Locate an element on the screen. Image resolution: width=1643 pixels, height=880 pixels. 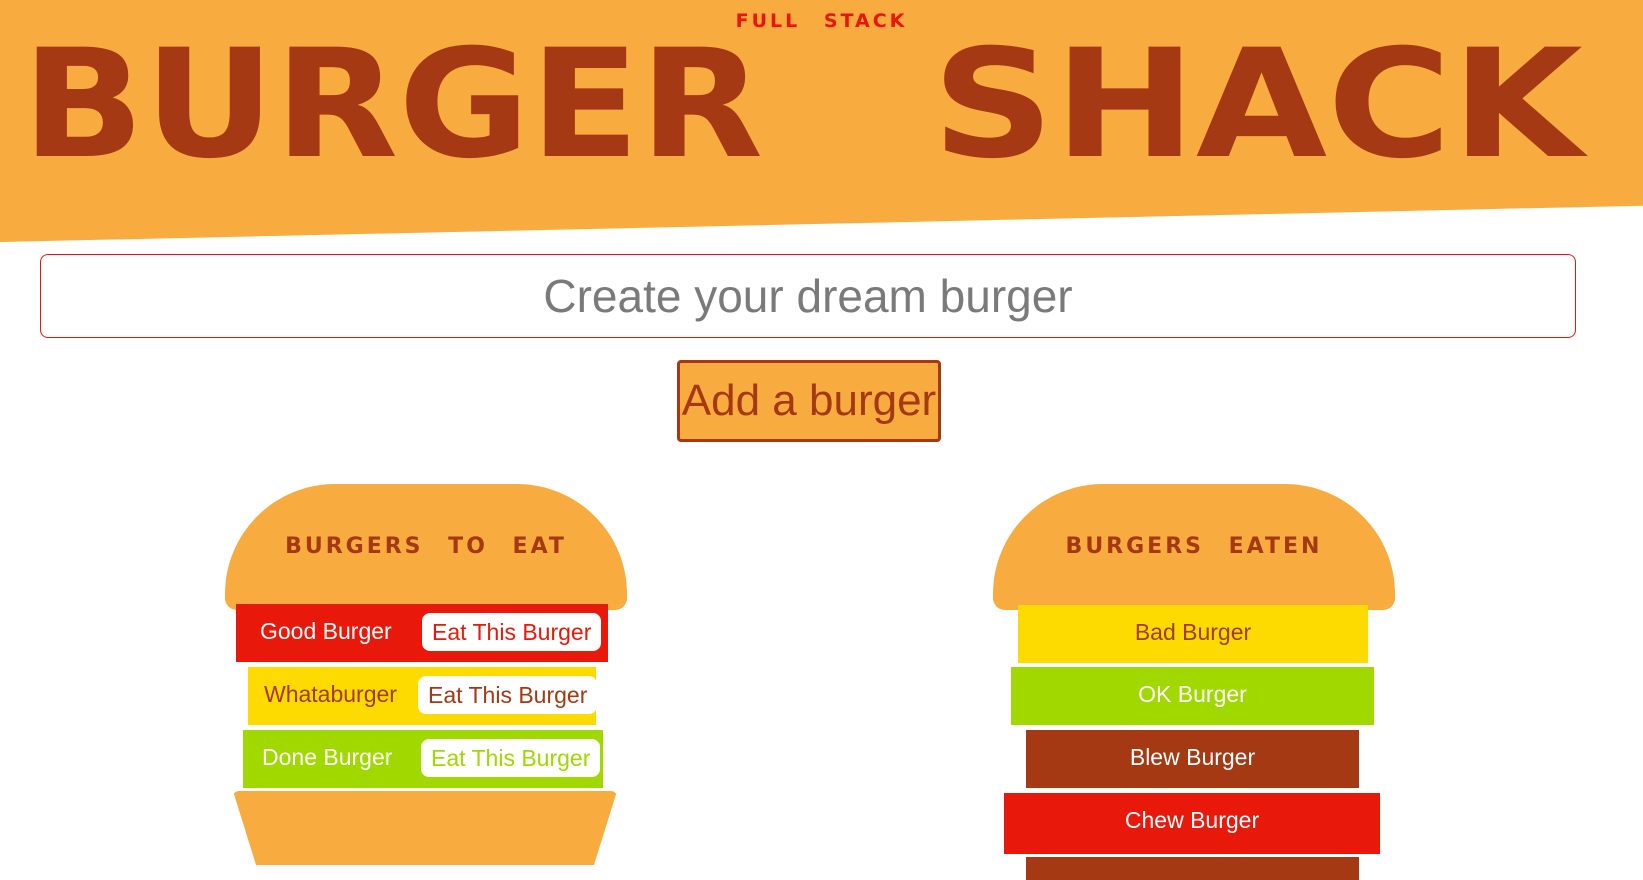
eaten-top-bun: BURGERS EATEN is located at coordinates (1194, 547).